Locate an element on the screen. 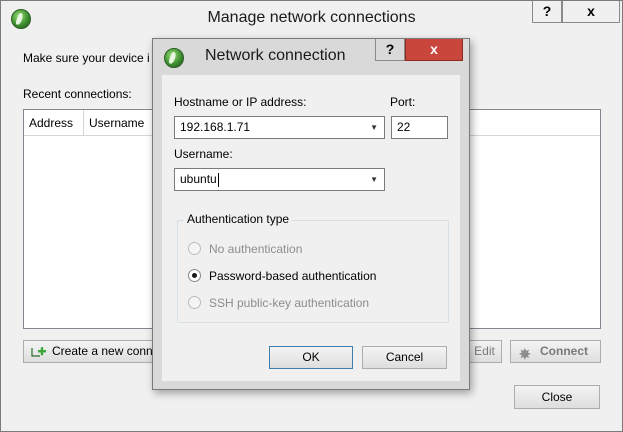 The height and width of the screenshot is (432, 623). window-close-button: x is located at coordinates (591, 12).